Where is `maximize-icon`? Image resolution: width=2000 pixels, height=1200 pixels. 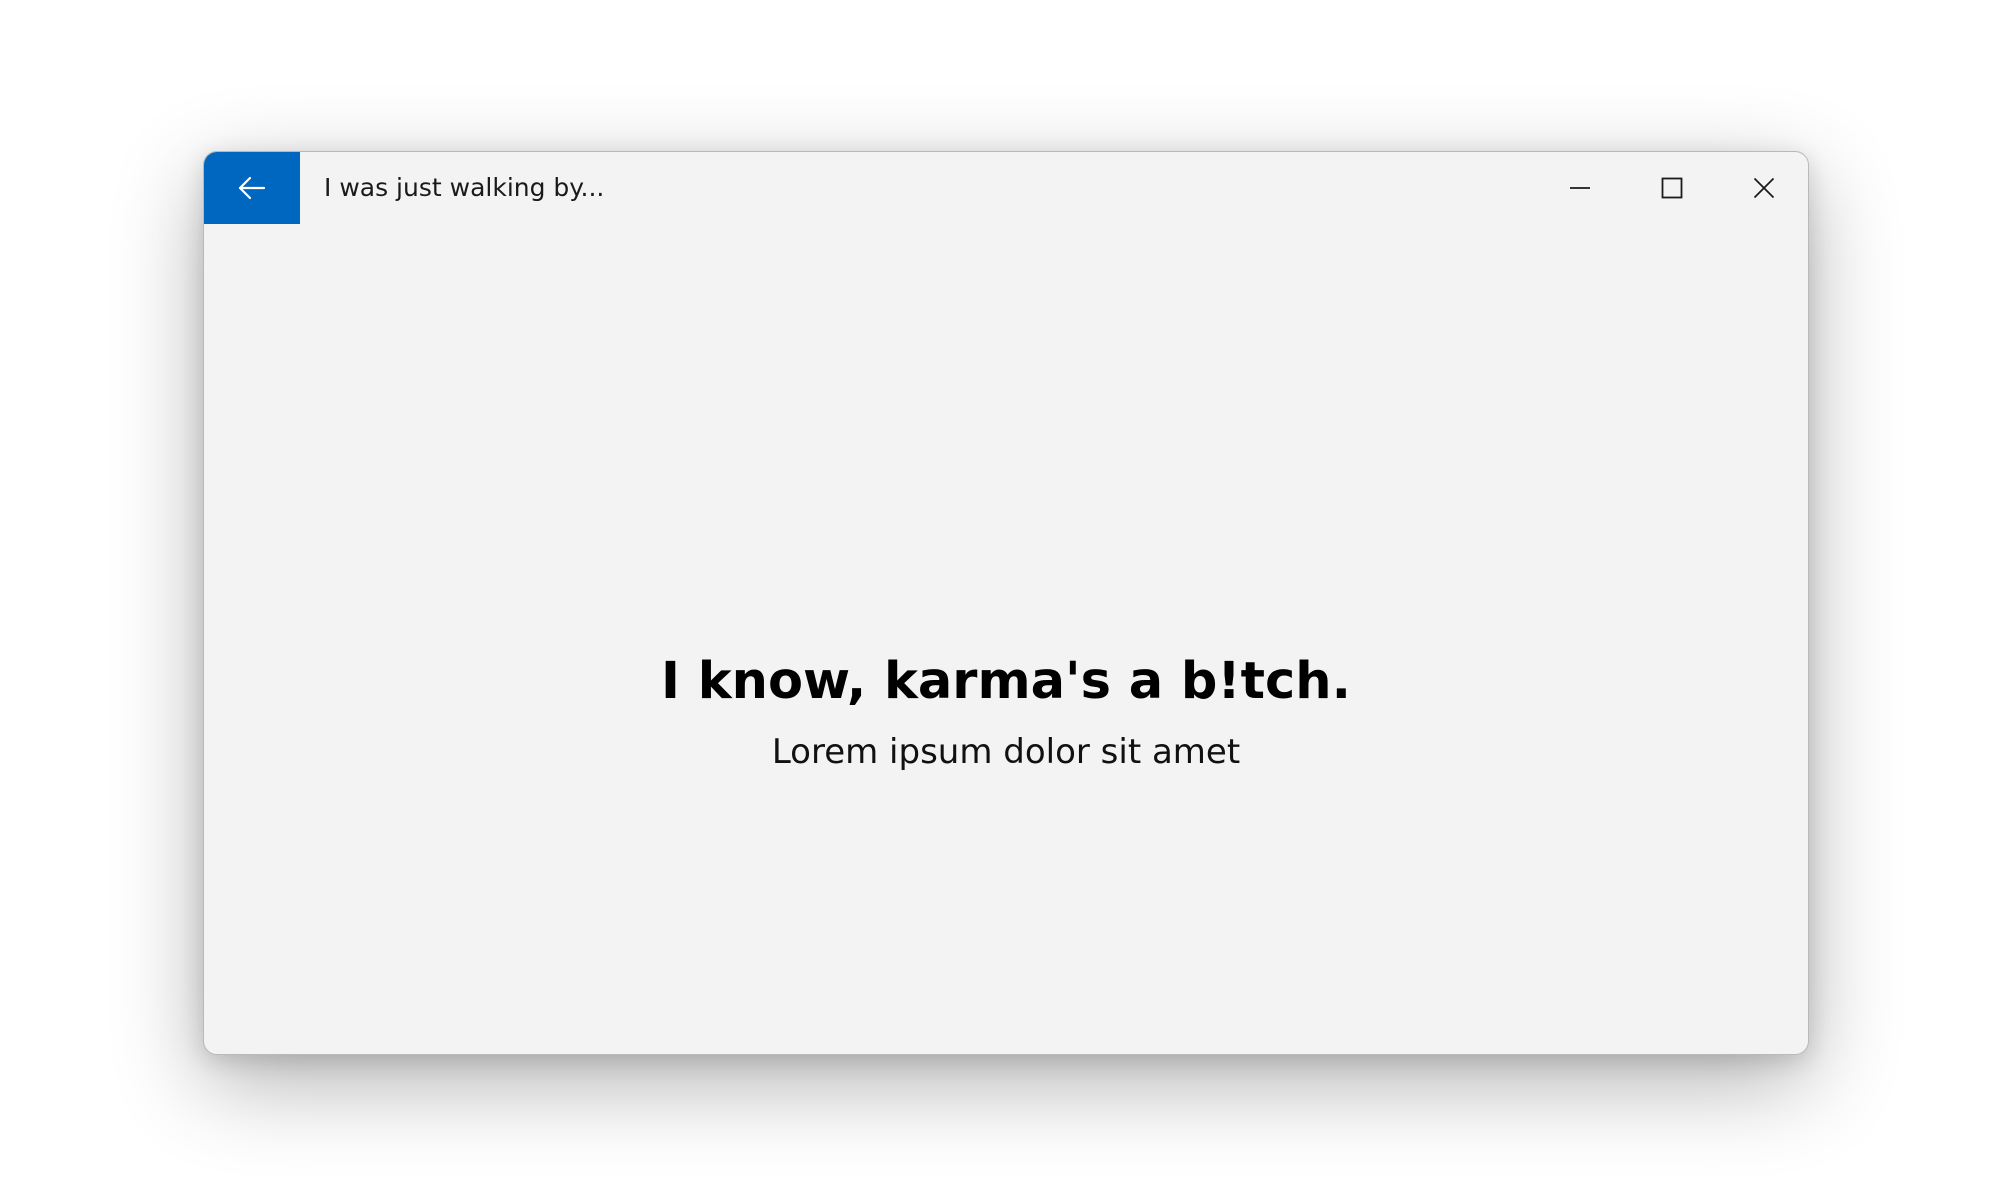
maximize-icon is located at coordinates (1672, 188).